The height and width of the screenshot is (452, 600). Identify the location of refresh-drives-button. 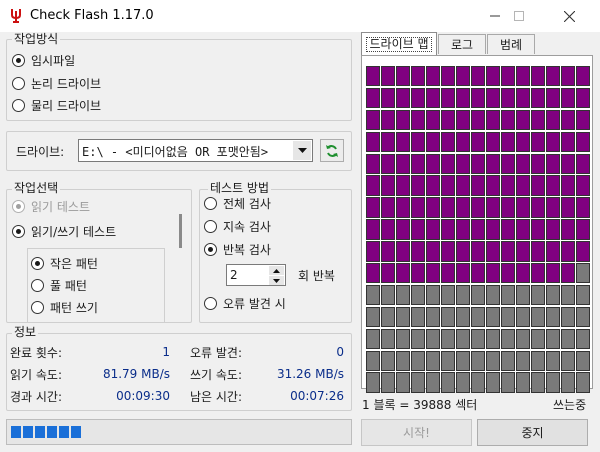
(332, 150).